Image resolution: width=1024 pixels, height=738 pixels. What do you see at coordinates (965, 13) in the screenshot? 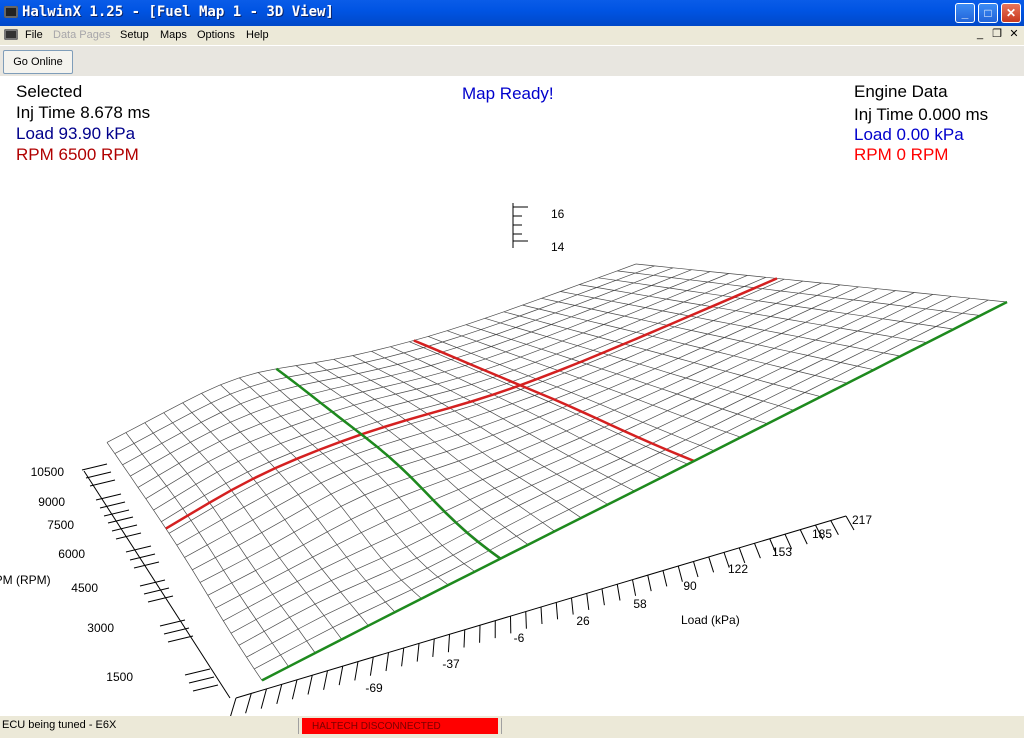
I see `minimize-button: _` at bounding box center [965, 13].